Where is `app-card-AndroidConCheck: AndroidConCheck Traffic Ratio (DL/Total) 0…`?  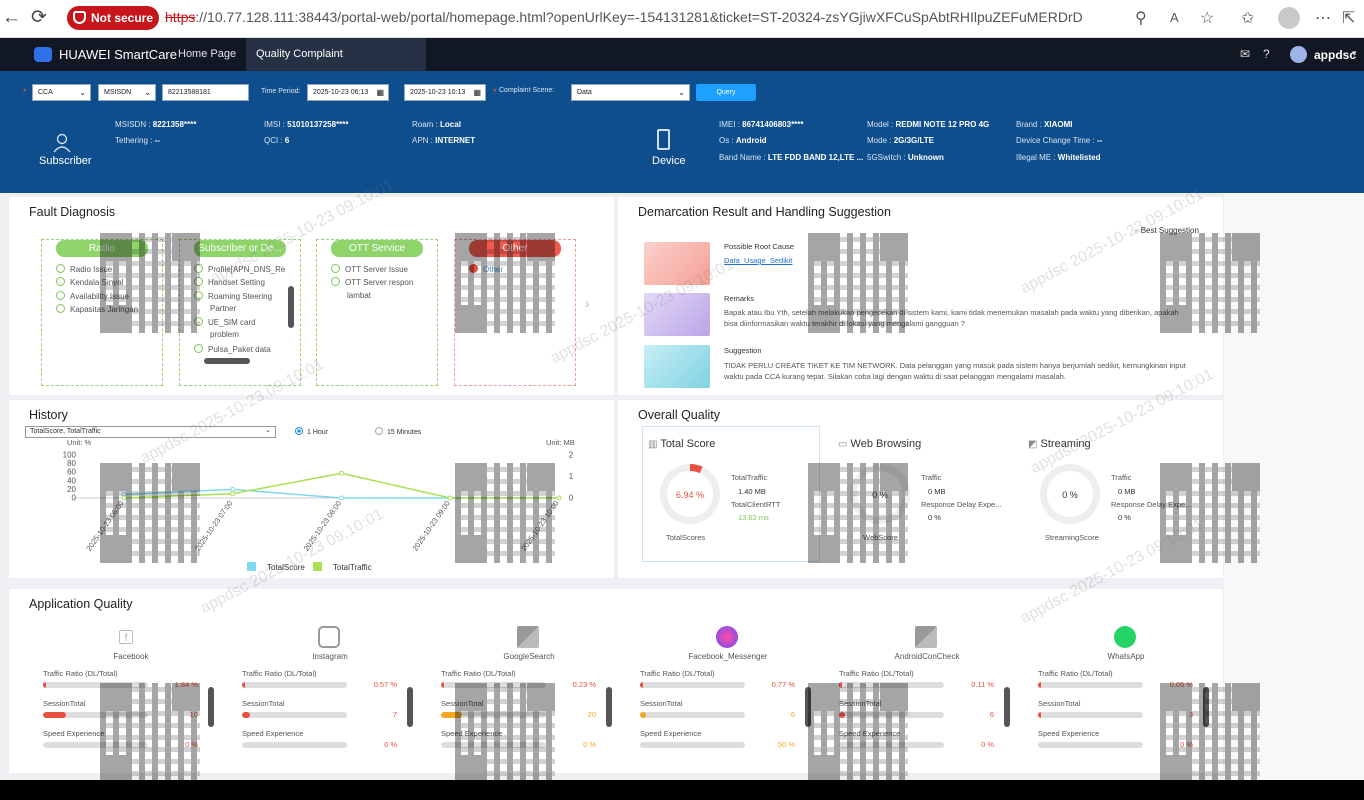 app-card-AndroidConCheck: AndroidConCheck Traffic Ratio (DL/Total) 0… is located at coordinates (927, 681).